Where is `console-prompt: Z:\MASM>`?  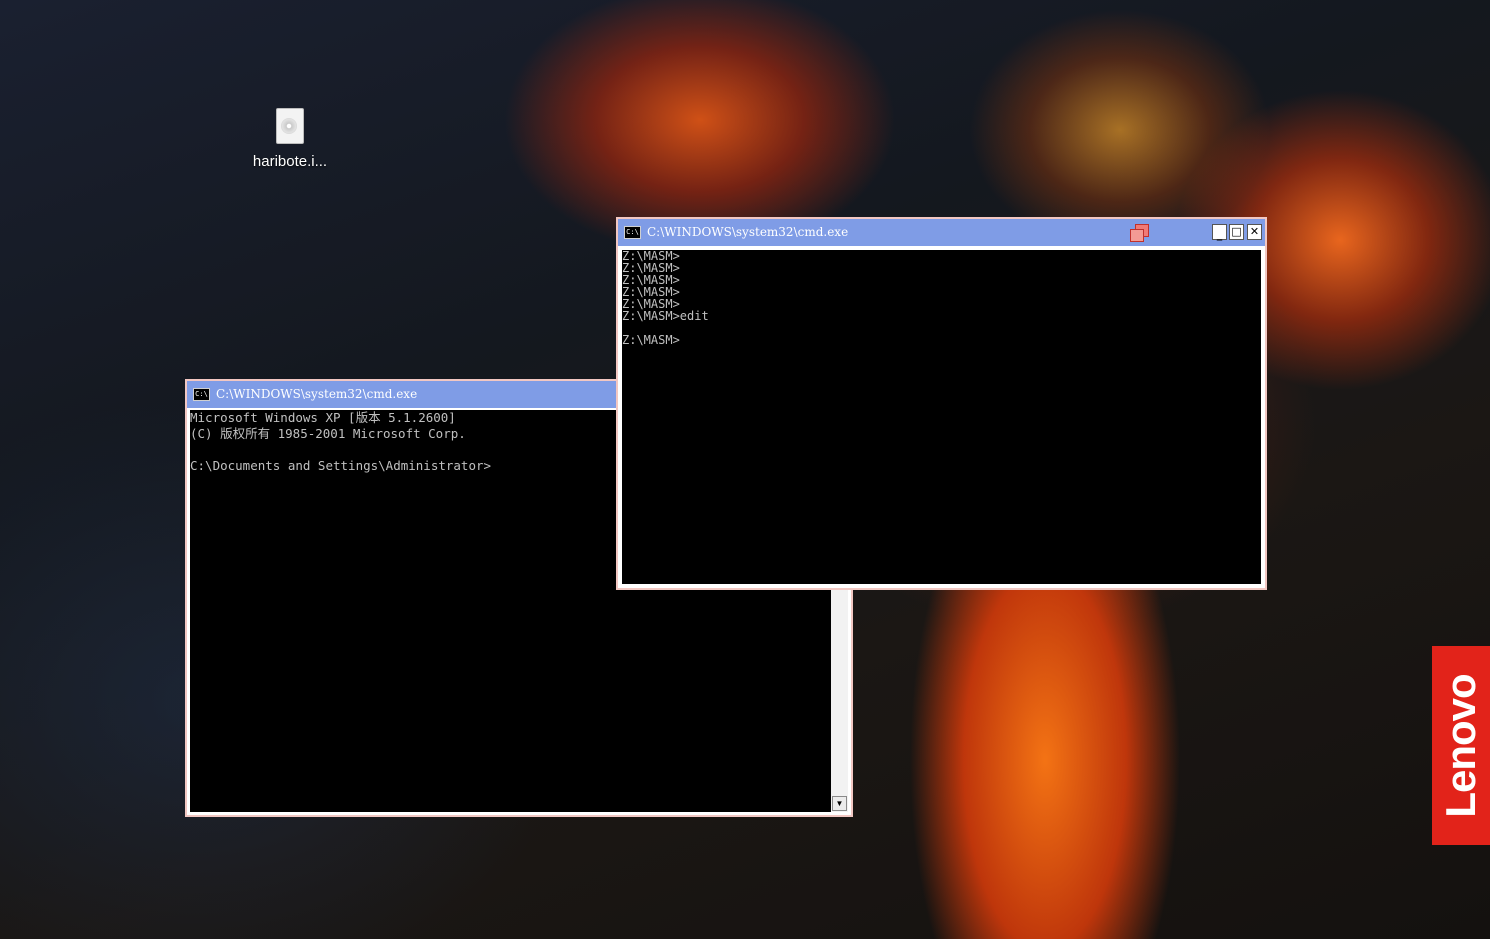 console-prompt: Z:\MASM> is located at coordinates (651, 340).